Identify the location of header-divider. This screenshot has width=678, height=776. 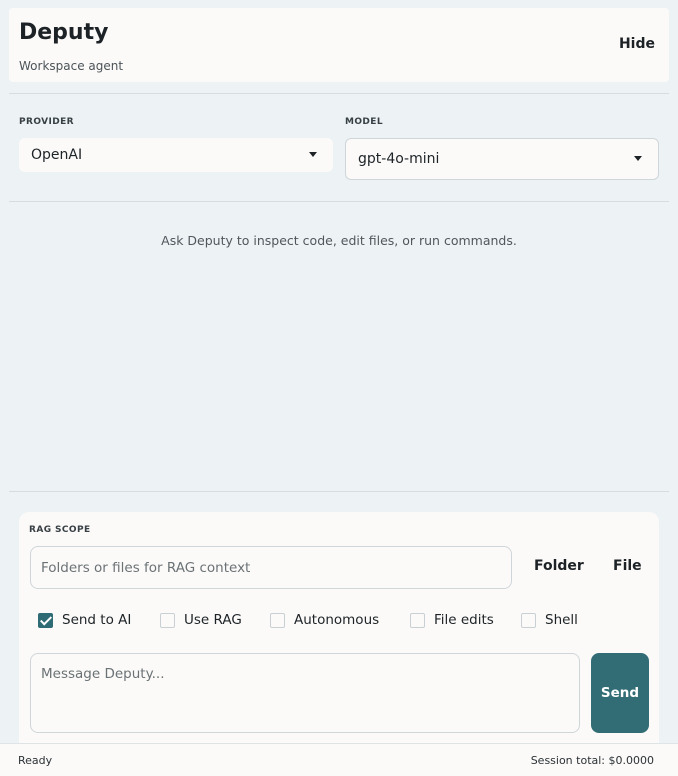
(339, 93).